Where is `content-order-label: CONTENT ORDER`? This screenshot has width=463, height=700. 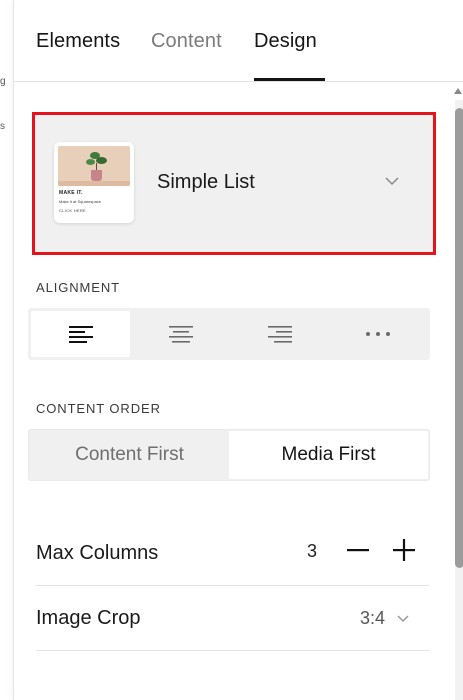
content-order-label: CONTENT ORDER is located at coordinates (98, 408).